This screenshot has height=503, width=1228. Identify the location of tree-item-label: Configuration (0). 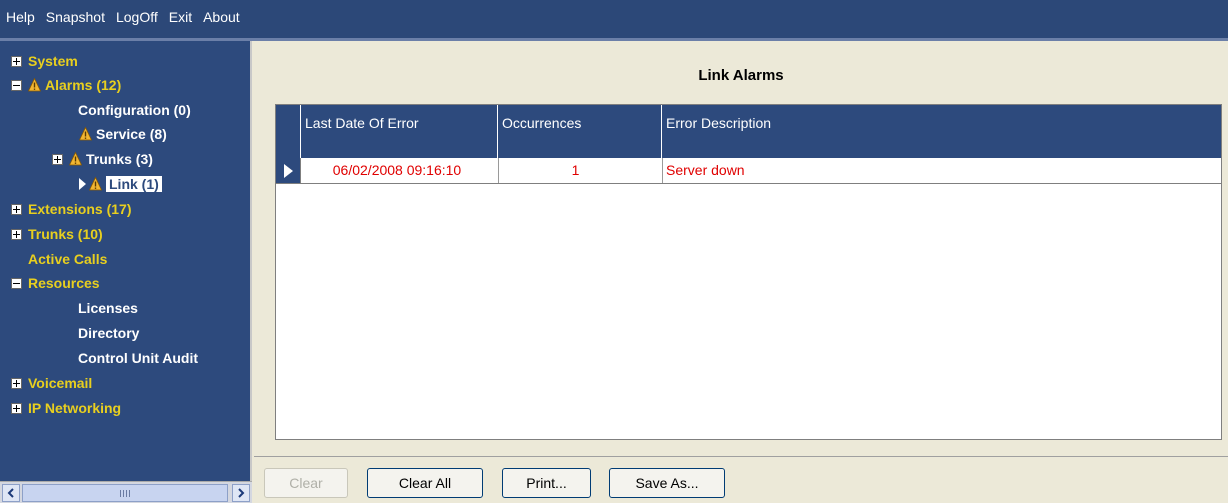
(134, 110).